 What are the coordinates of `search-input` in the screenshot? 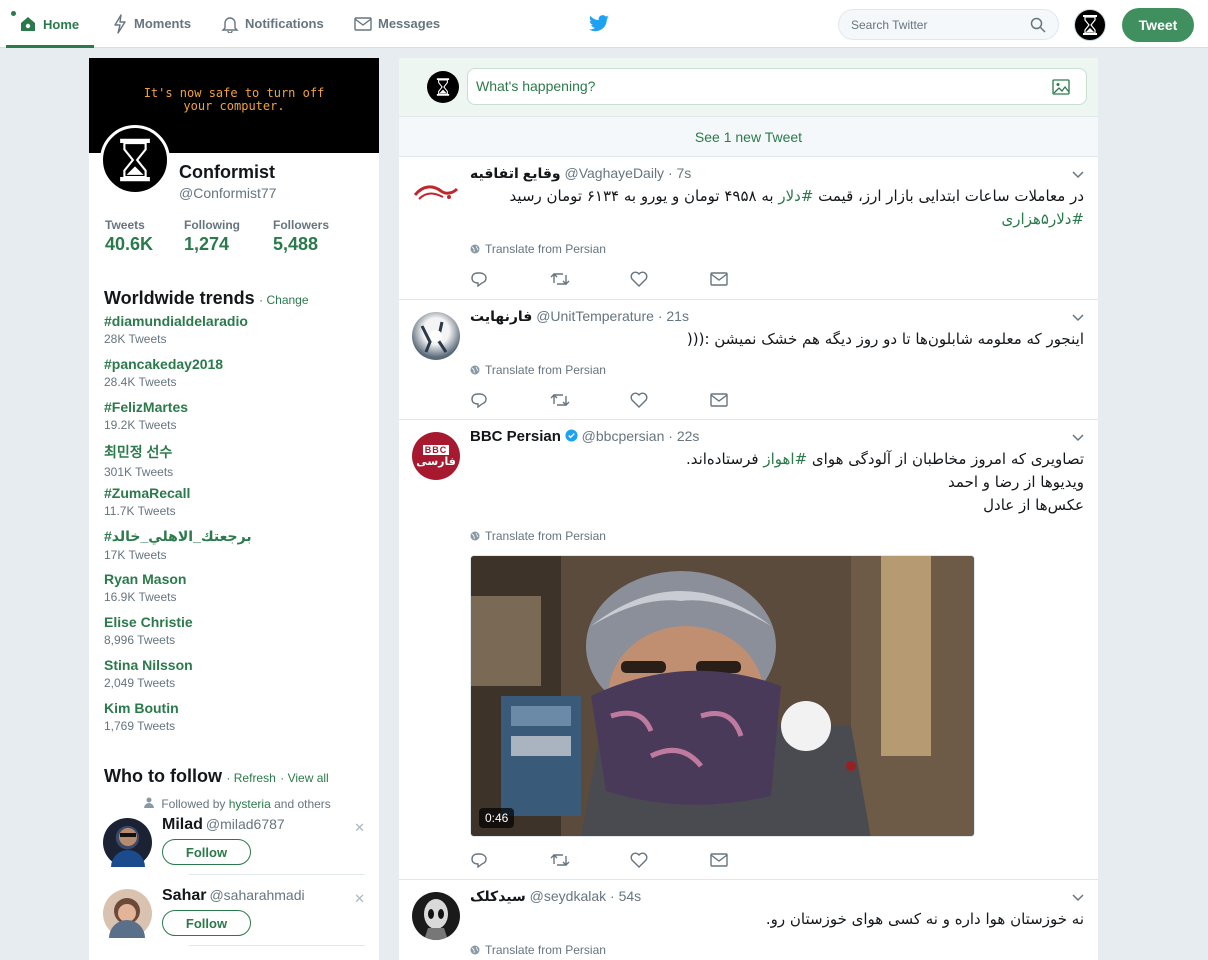 It's located at (936, 25).